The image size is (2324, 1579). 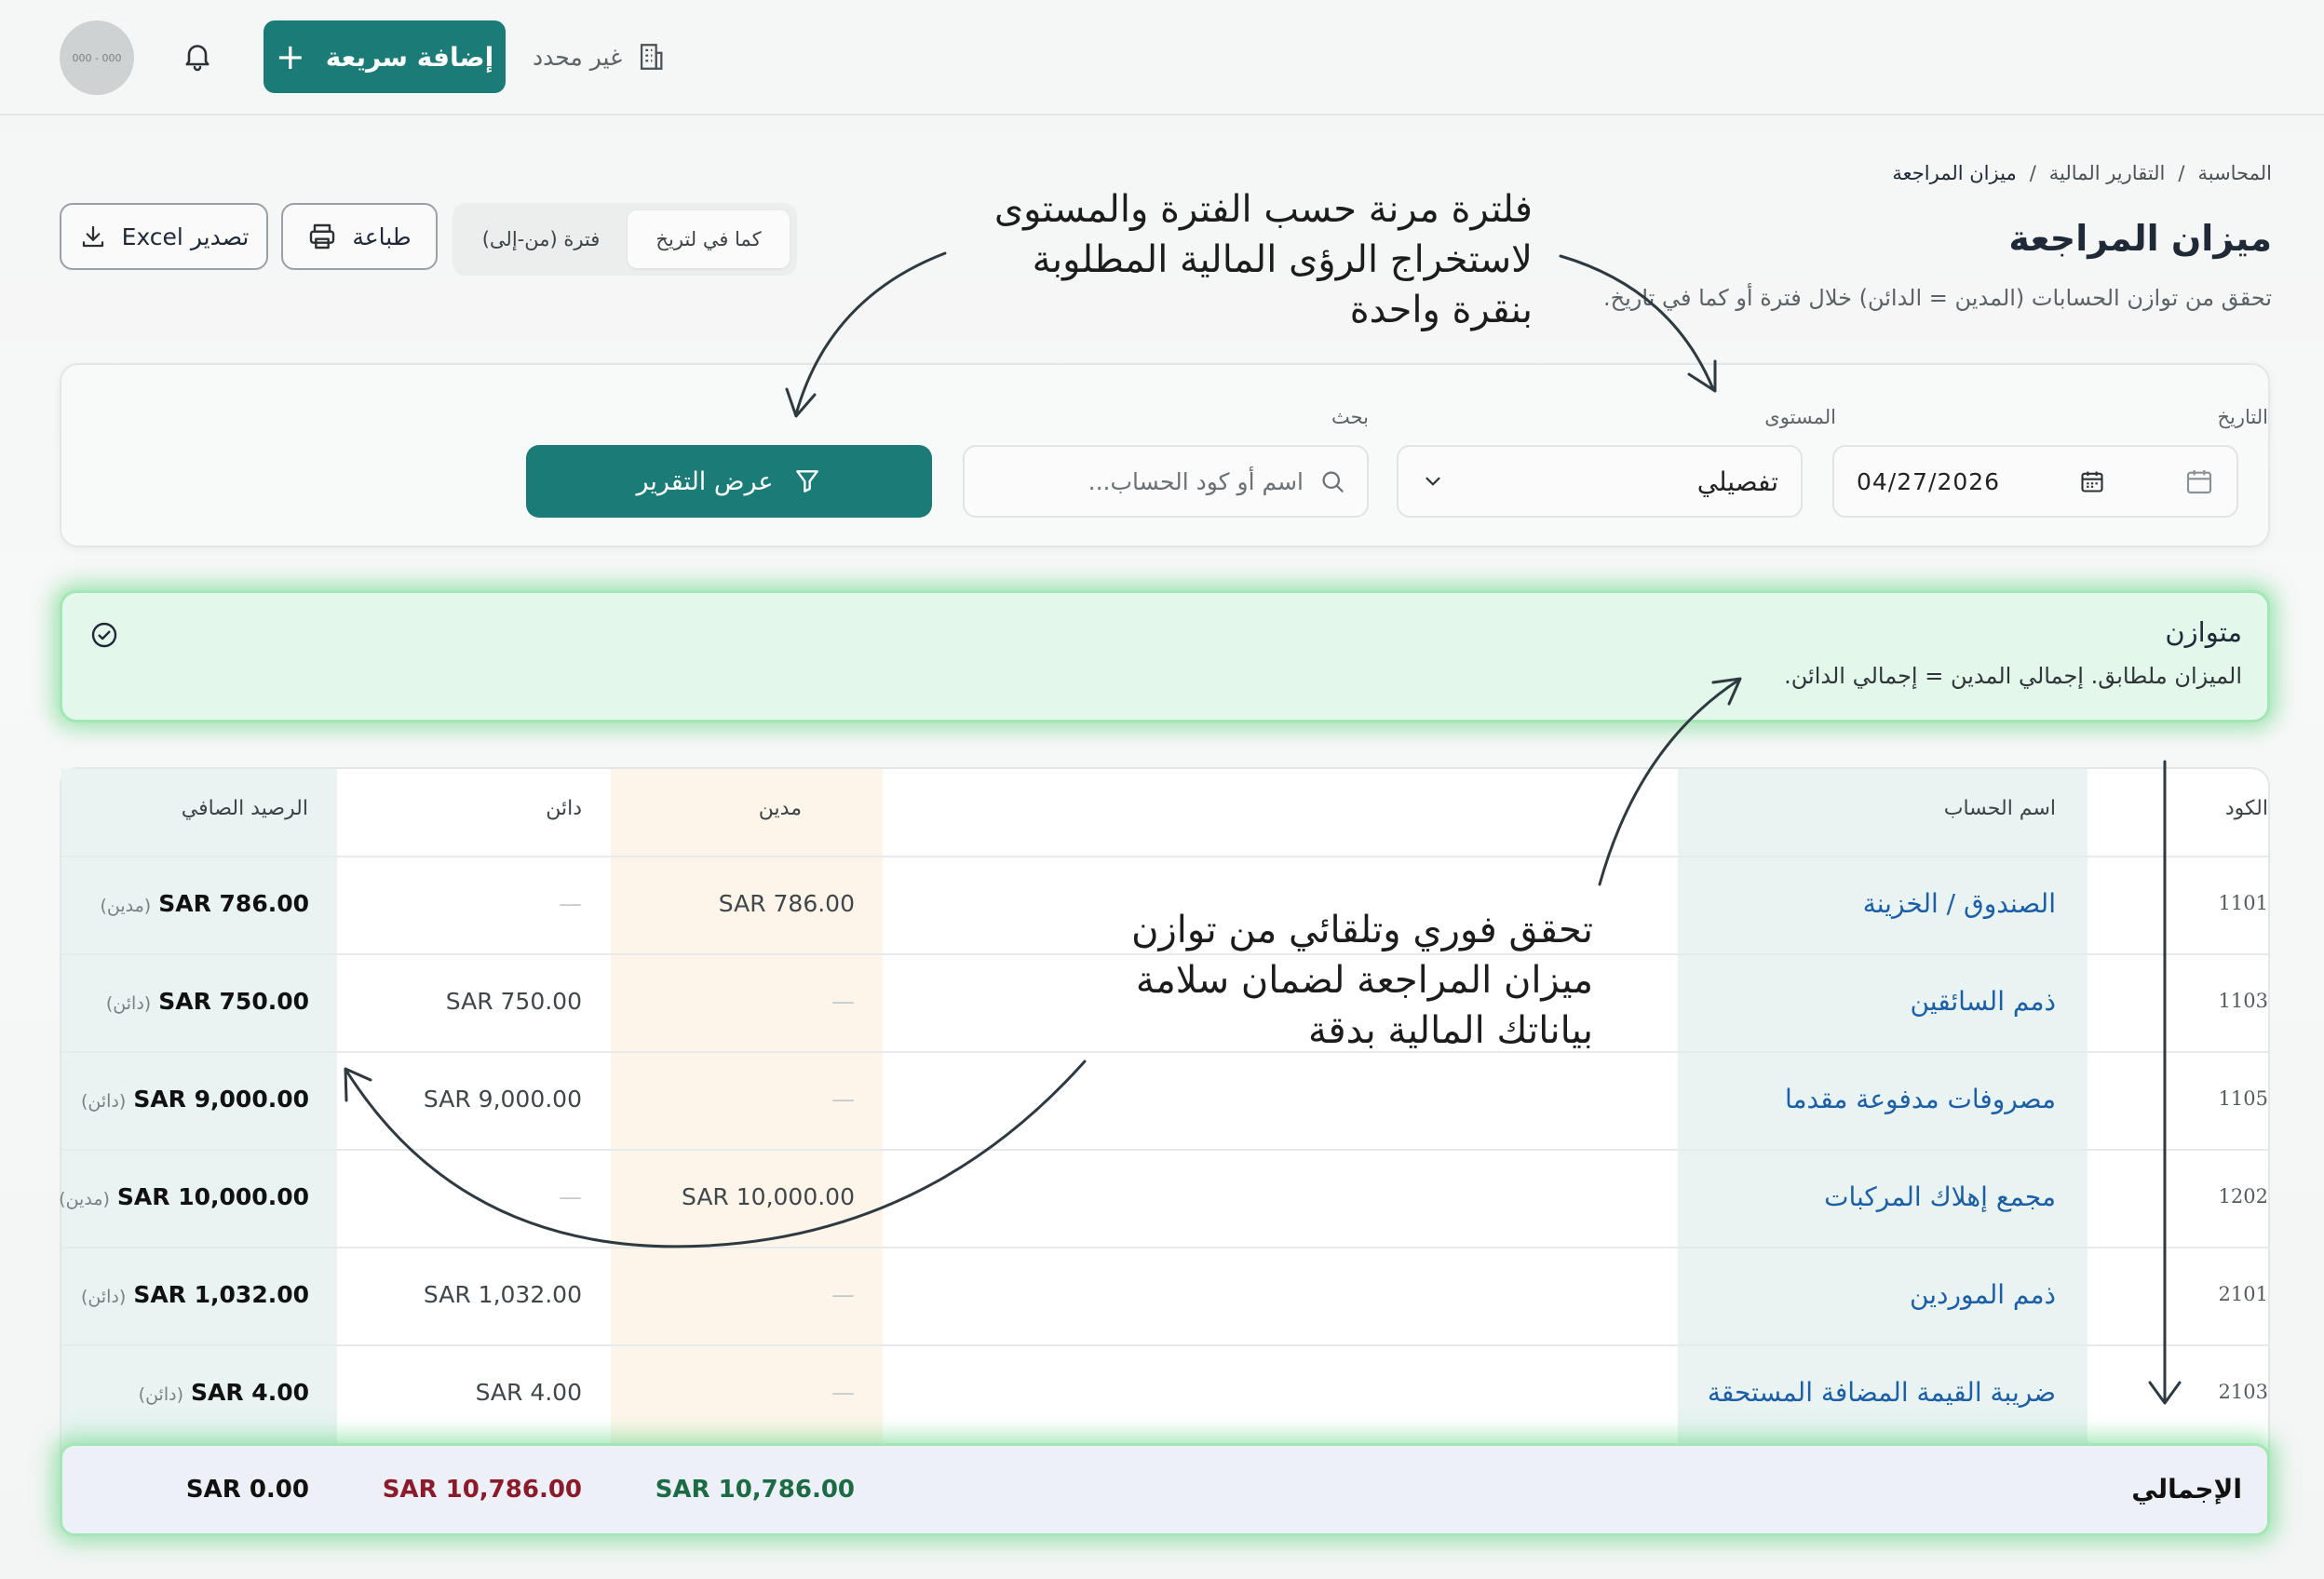 I want to click on date-field: 04/27/2026, so click(x=2035, y=481).